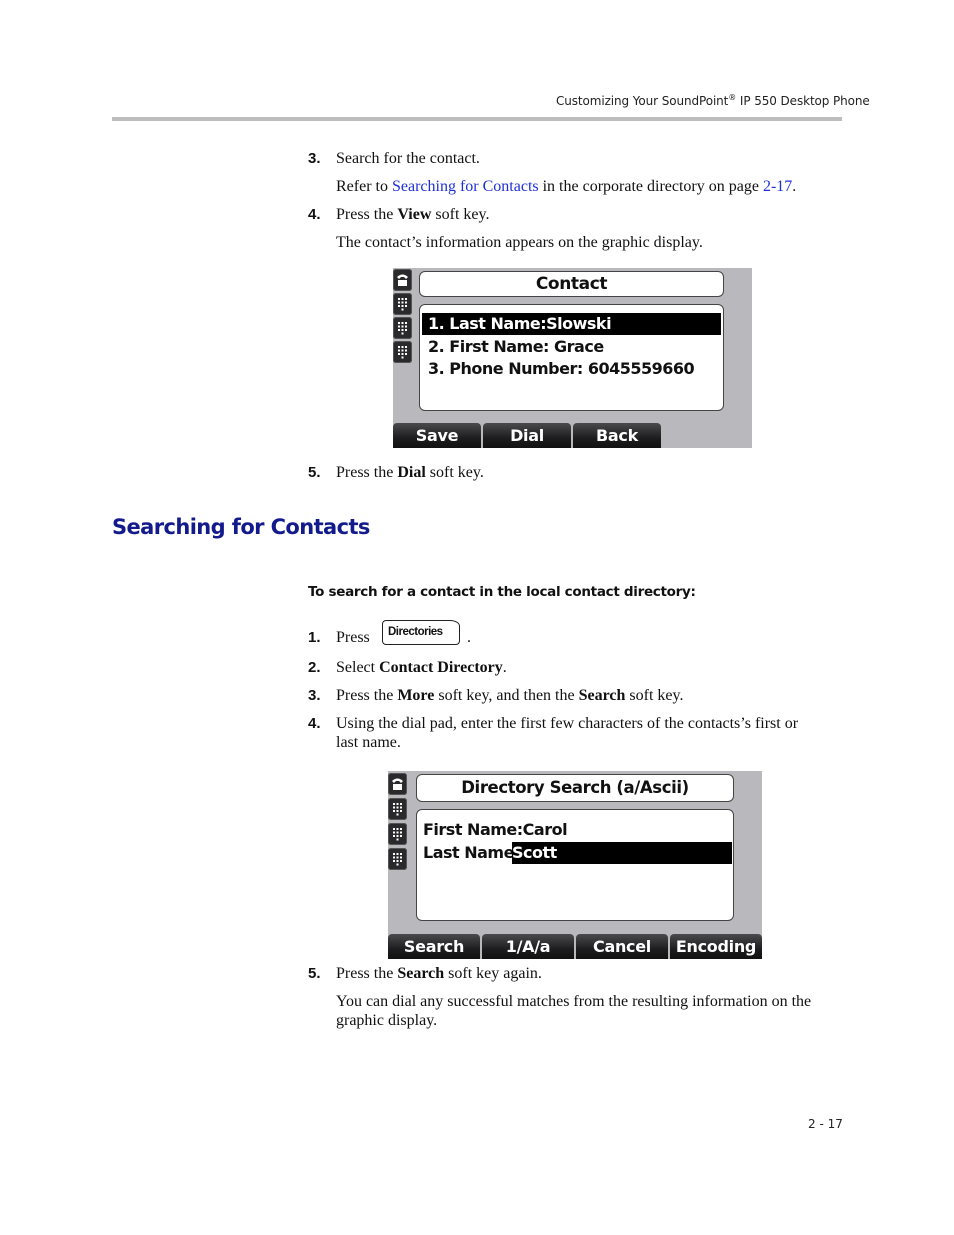  Describe the element at coordinates (516, 347) in the screenshot. I see `contact-row-first-name: 2. First Name: Grace` at that location.